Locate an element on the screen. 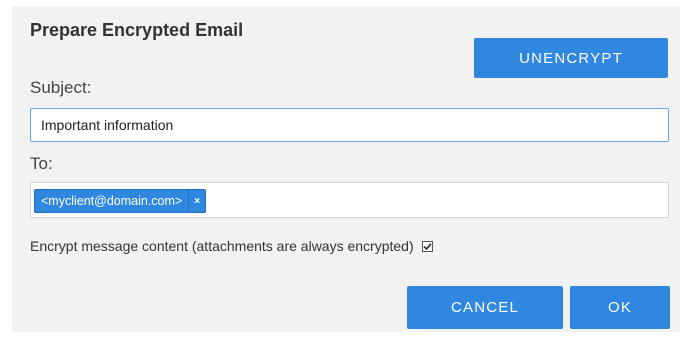  ok-button: OK is located at coordinates (620, 307).